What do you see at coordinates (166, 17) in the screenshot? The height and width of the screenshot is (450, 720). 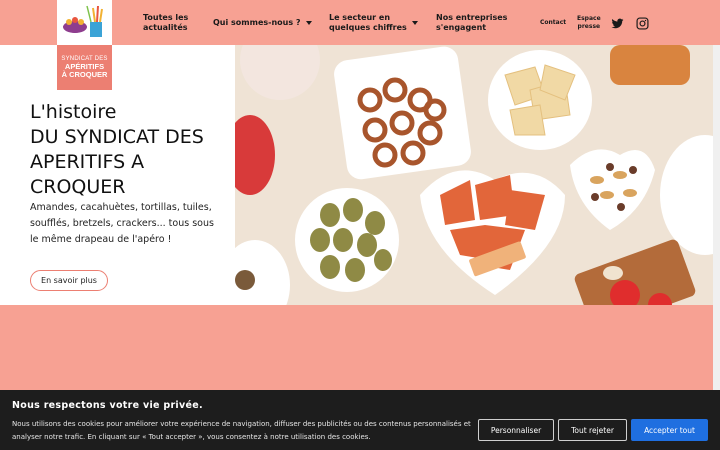 I see `nav-news-line-1: Toutes les` at bounding box center [166, 17].